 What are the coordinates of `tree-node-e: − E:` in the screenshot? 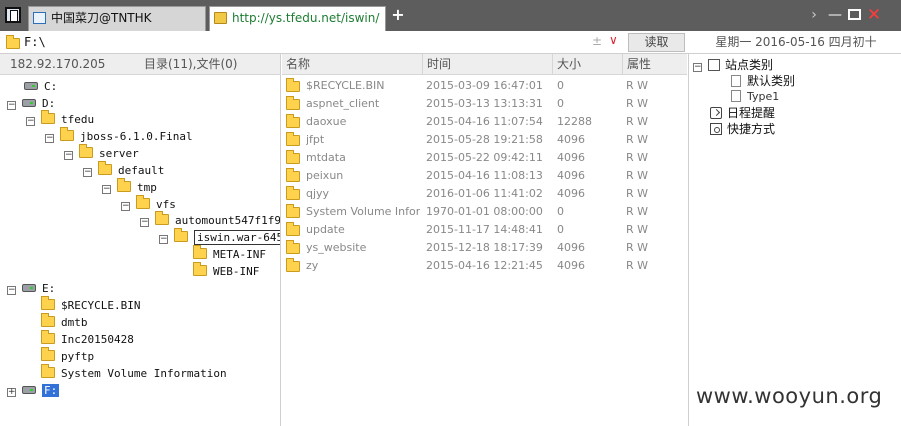 It's located at (31, 288).